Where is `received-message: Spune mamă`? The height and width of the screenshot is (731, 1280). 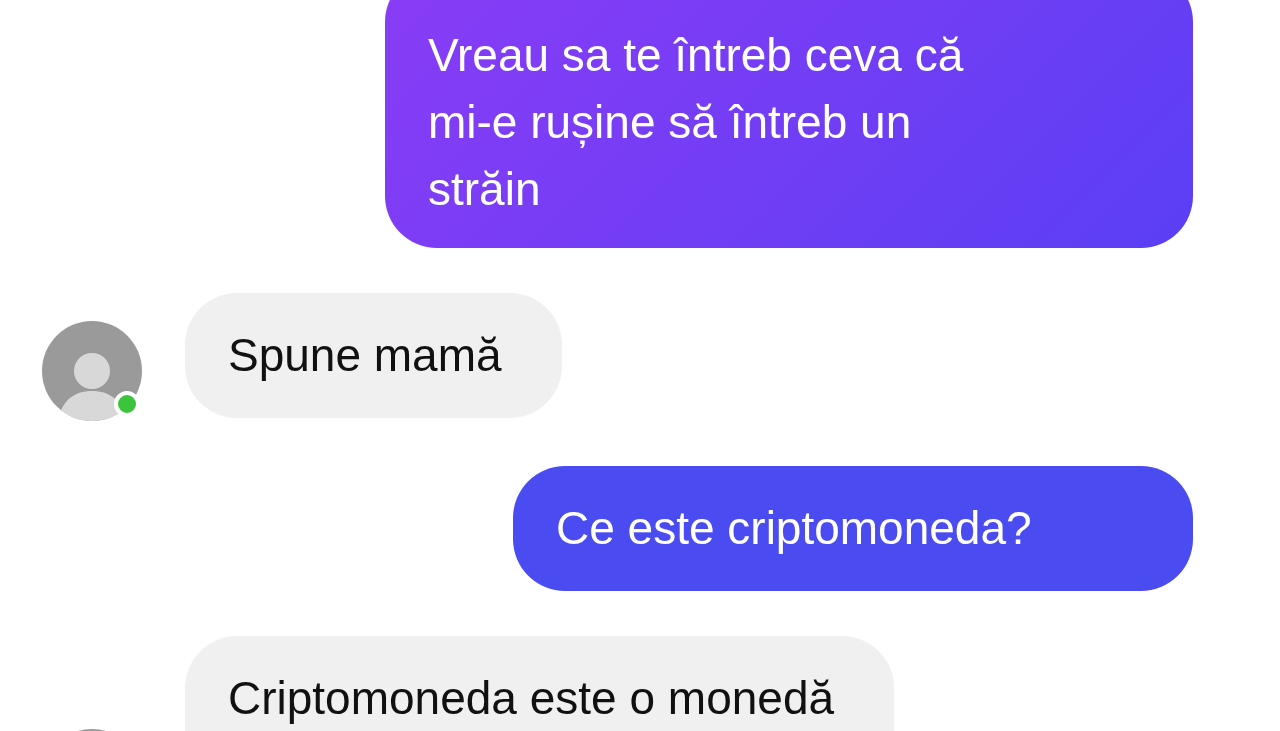 received-message: Spune mamă is located at coordinates (373, 355).